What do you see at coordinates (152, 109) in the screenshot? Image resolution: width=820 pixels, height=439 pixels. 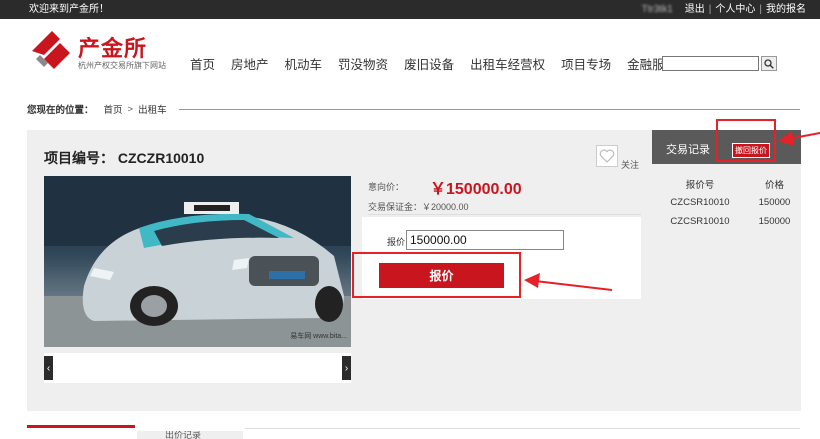 I see `breadcrumb-current: 出租车` at bounding box center [152, 109].